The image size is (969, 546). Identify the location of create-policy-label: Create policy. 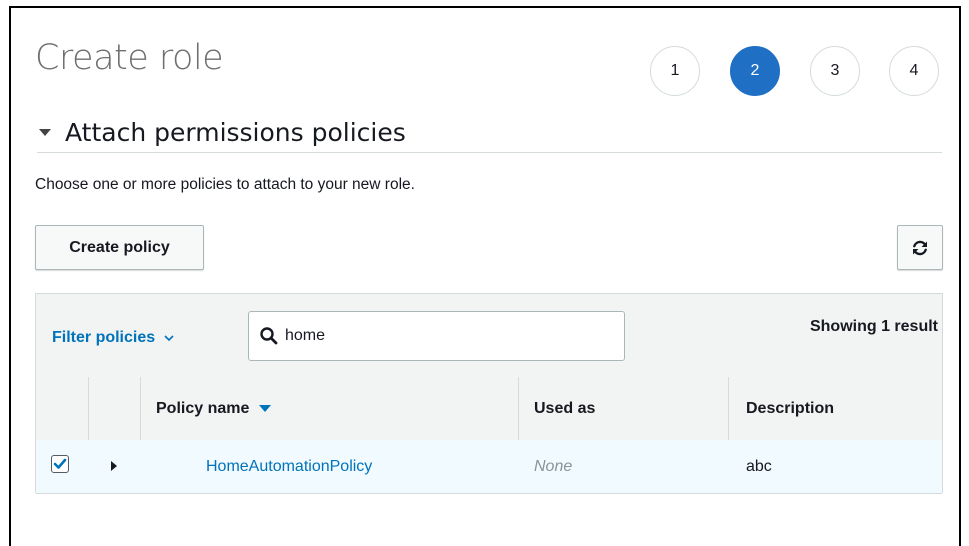
(119, 247).